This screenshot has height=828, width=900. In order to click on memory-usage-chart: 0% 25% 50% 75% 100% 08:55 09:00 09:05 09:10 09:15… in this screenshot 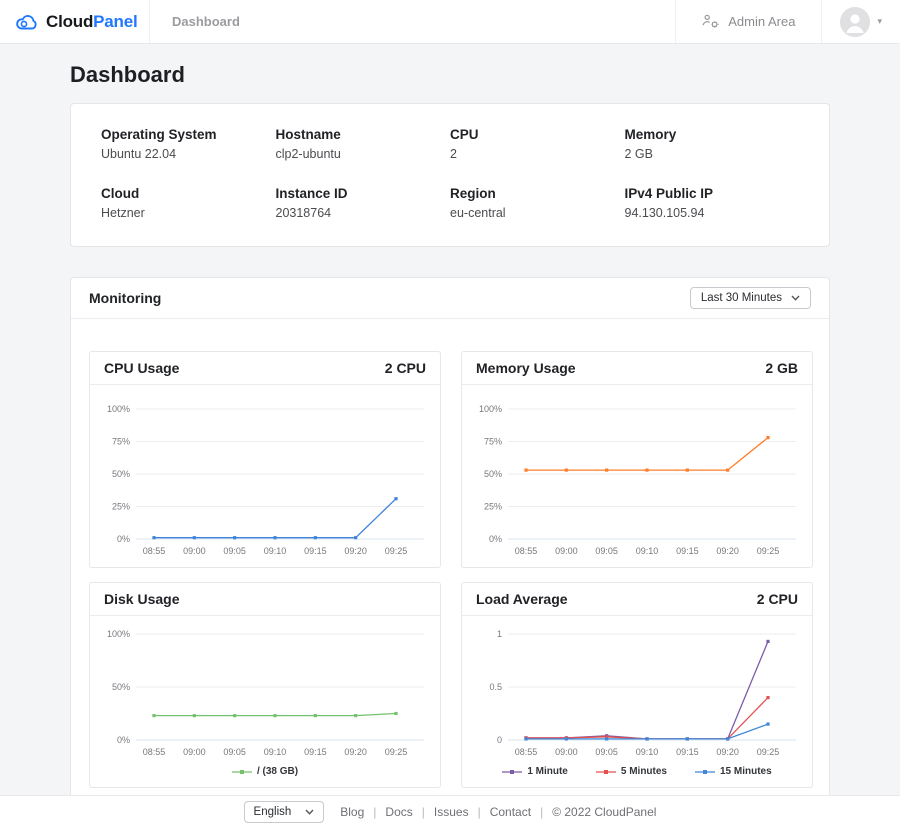, I will do `click(637, 476)`.